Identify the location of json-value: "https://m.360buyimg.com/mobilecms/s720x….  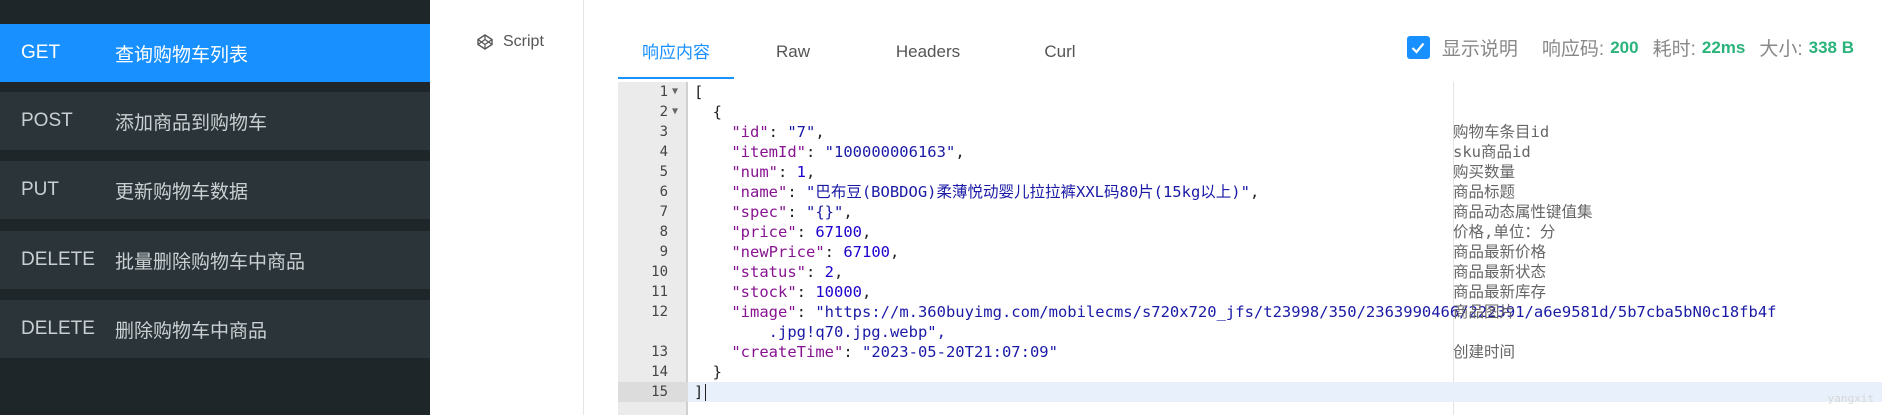
(1296, 312).